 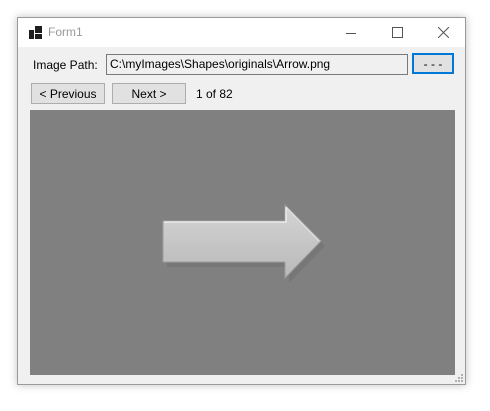 I want to click on browse-button: - - -, so click(x=433, y=63).